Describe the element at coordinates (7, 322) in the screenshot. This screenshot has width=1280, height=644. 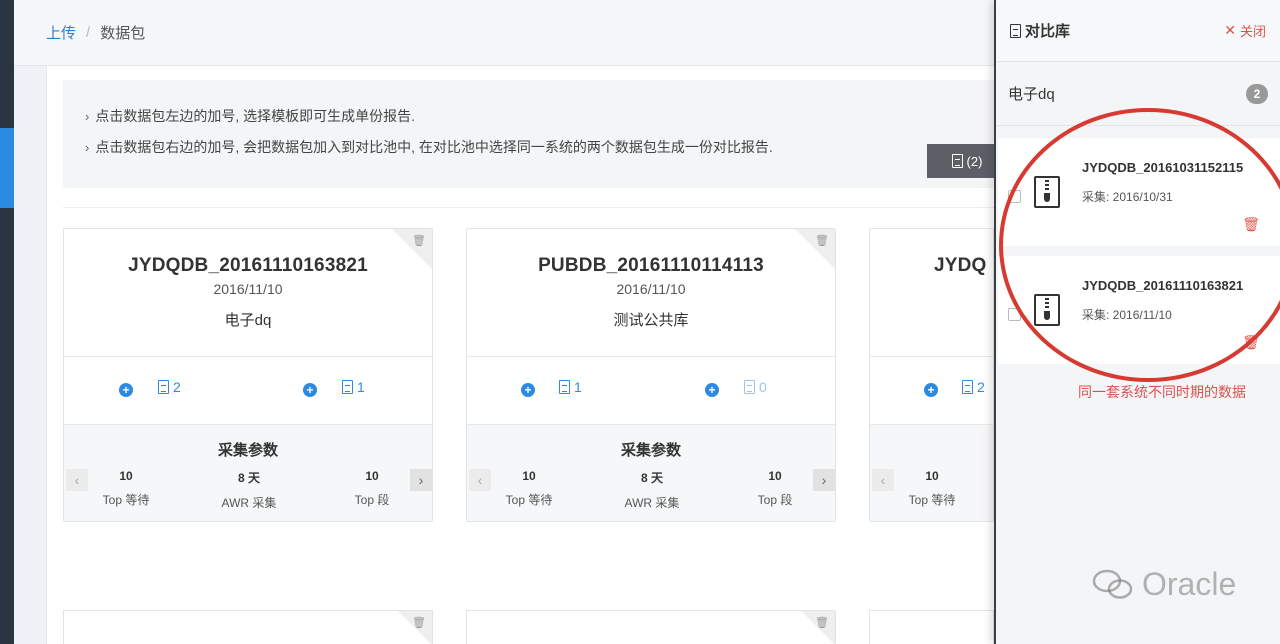
I see `app-sidebar` at that location.